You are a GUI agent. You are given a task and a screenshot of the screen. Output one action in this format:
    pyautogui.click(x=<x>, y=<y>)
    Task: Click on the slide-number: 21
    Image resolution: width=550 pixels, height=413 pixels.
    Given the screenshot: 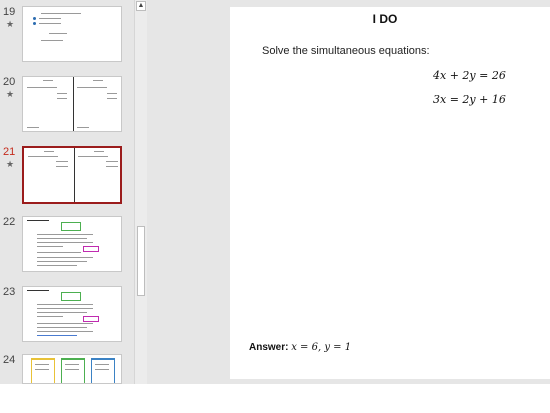 What is the action you would take?
    pyautogui.click(x=9, y=152)
    